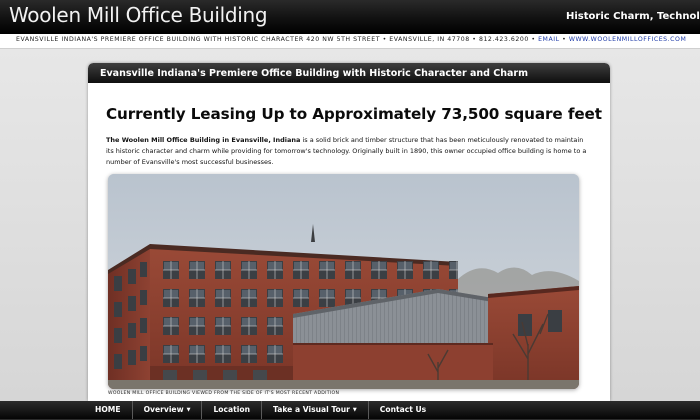 This screenshot has width=700, height=420. I want to click on email-link: EMAIL, so click(549, 39).